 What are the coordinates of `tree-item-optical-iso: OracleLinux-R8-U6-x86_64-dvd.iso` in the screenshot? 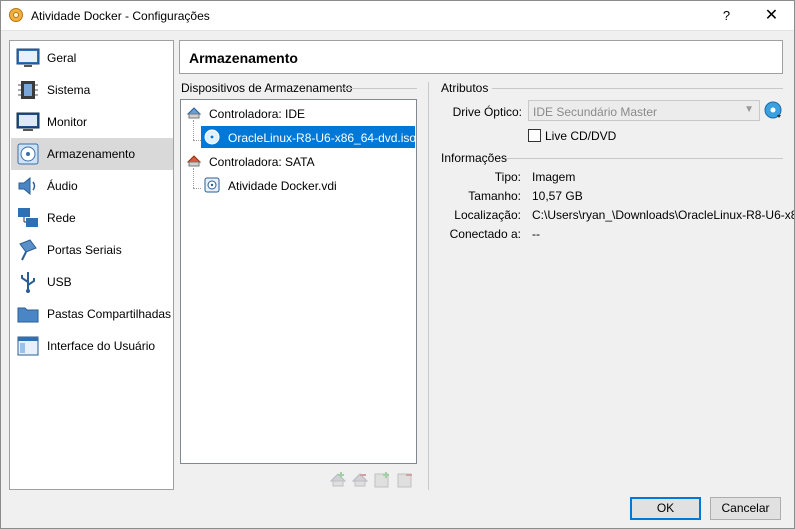 It's located at (309, 137).